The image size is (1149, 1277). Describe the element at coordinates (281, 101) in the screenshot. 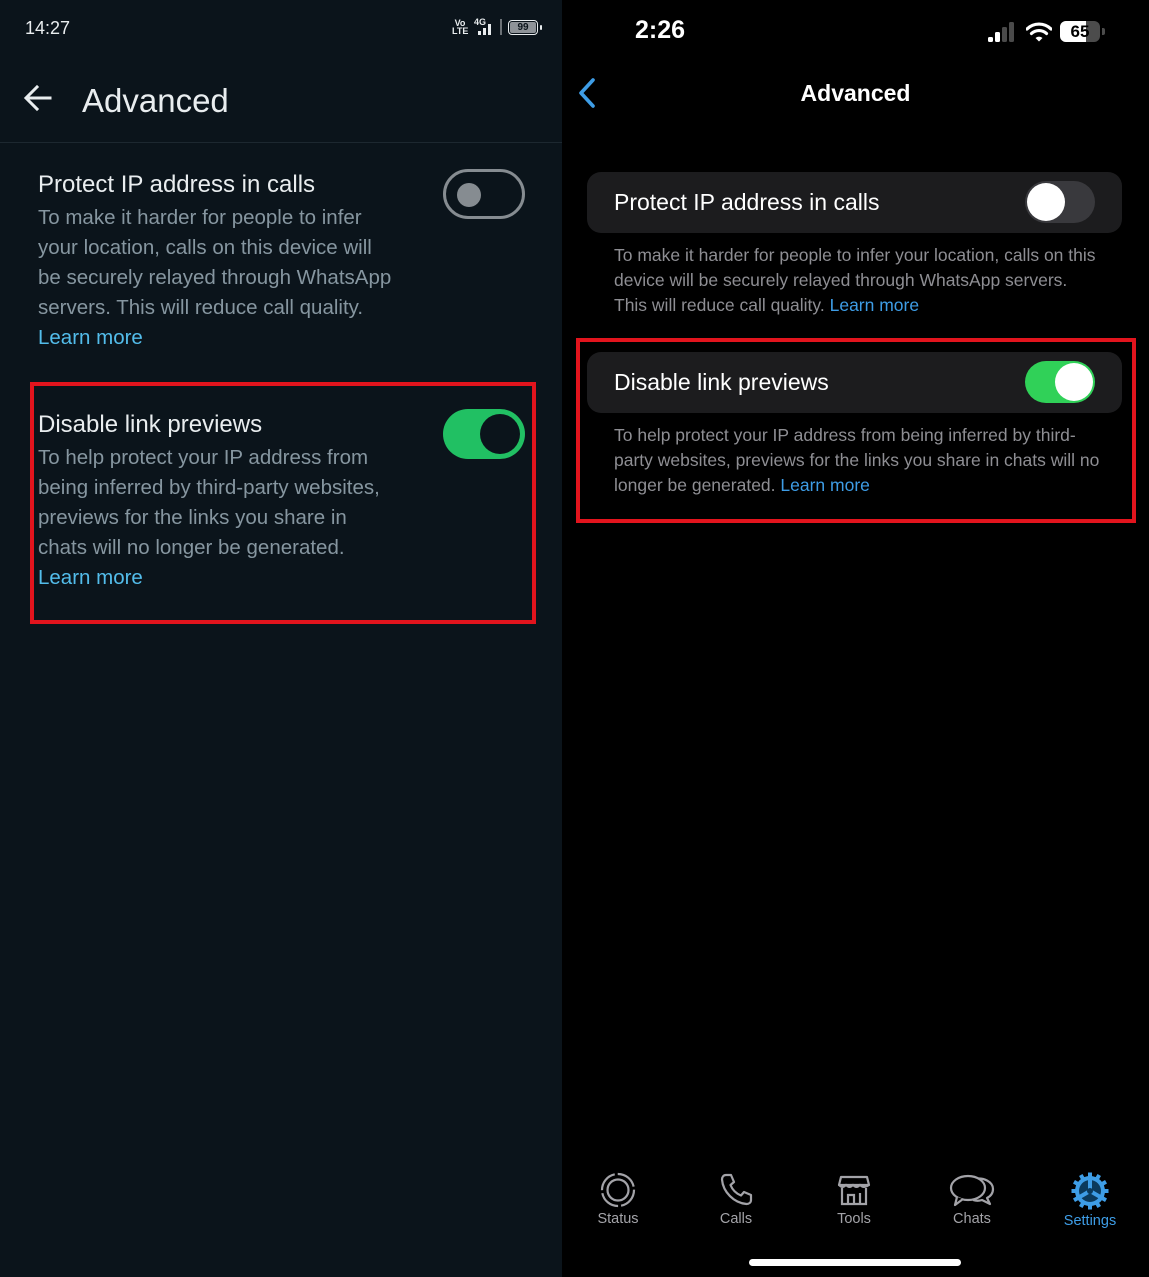

I see `app-bar: Advanced` at that location.